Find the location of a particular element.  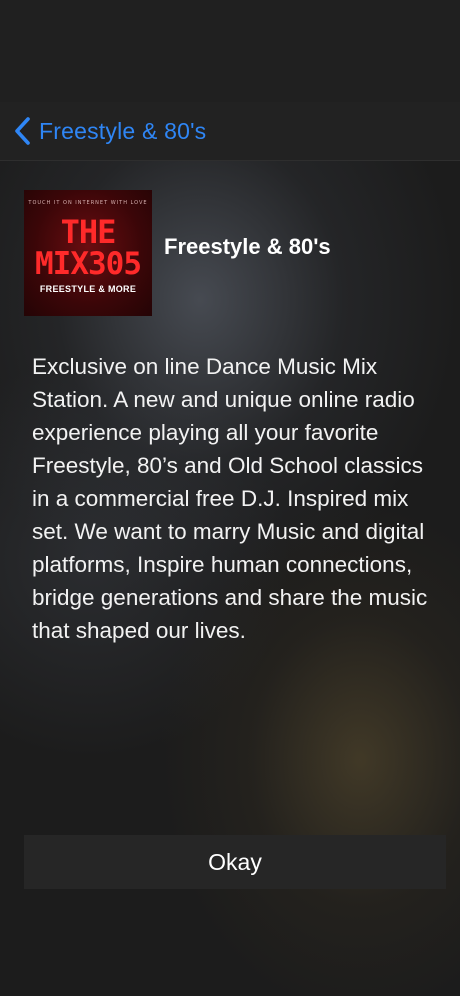

logo-line-1: THE is located at coordinates (88, 232).